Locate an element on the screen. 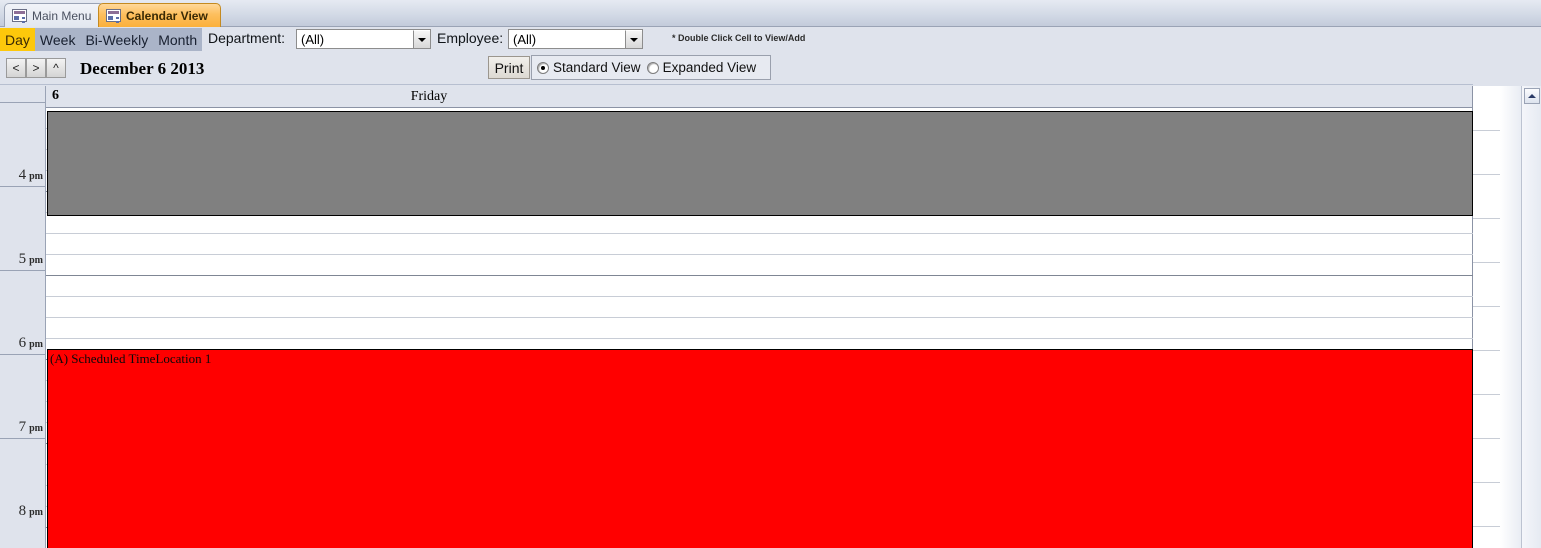 Image resolution: width=1541 pixels, height=548 pixels. tab-main-menu-label: Main Menu is located at coordinates (62, 15).